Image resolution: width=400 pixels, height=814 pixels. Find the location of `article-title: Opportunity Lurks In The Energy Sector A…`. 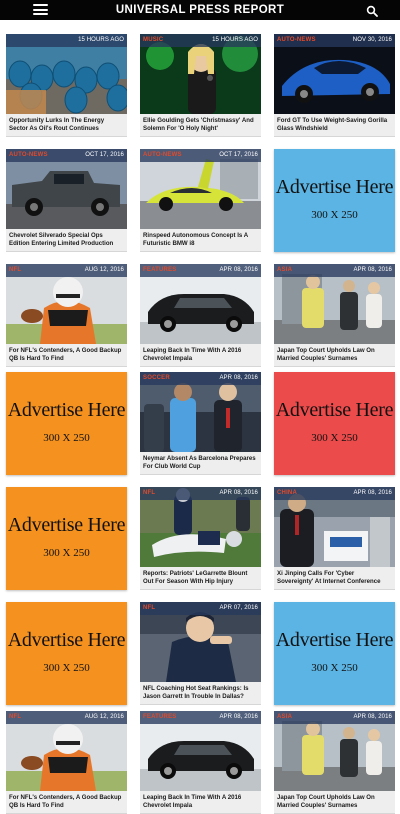

article-title: Opportunity Lurks In The Energy Sector A… is located at coordinates (66, 125).